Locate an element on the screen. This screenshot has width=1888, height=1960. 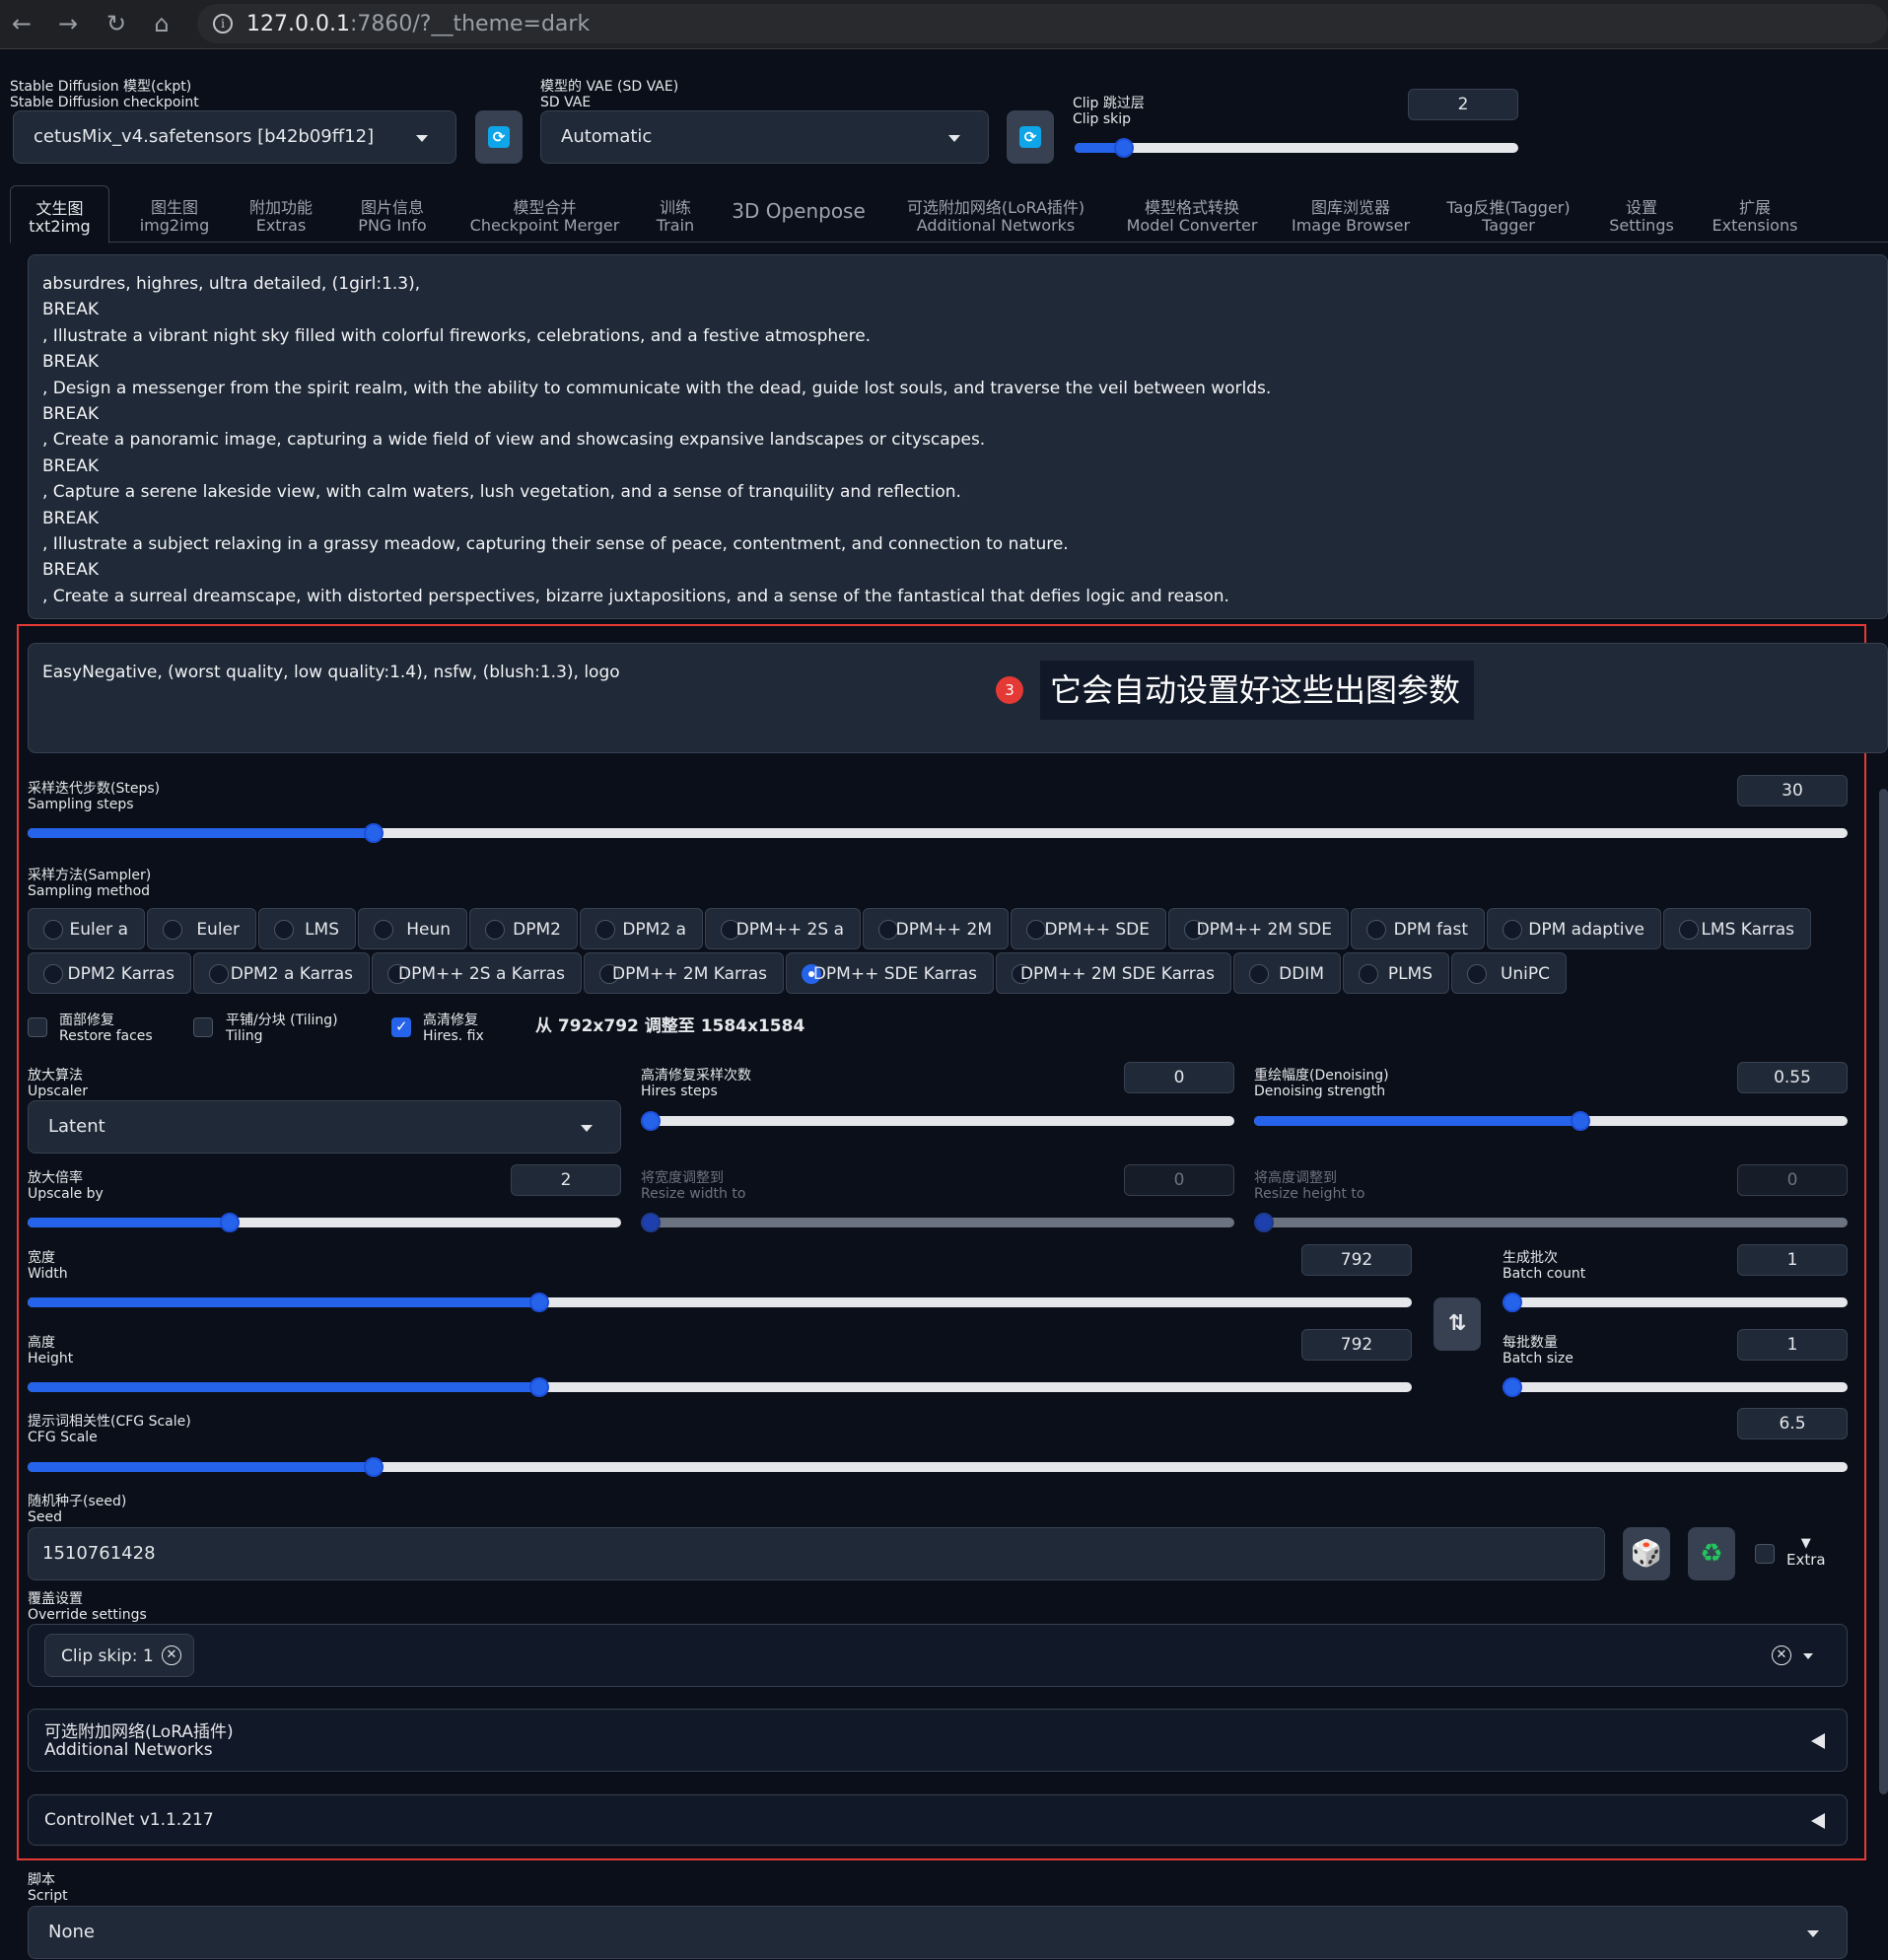
refresh-checkpoint-button: ⟳ is located at coordinates (499, 137).